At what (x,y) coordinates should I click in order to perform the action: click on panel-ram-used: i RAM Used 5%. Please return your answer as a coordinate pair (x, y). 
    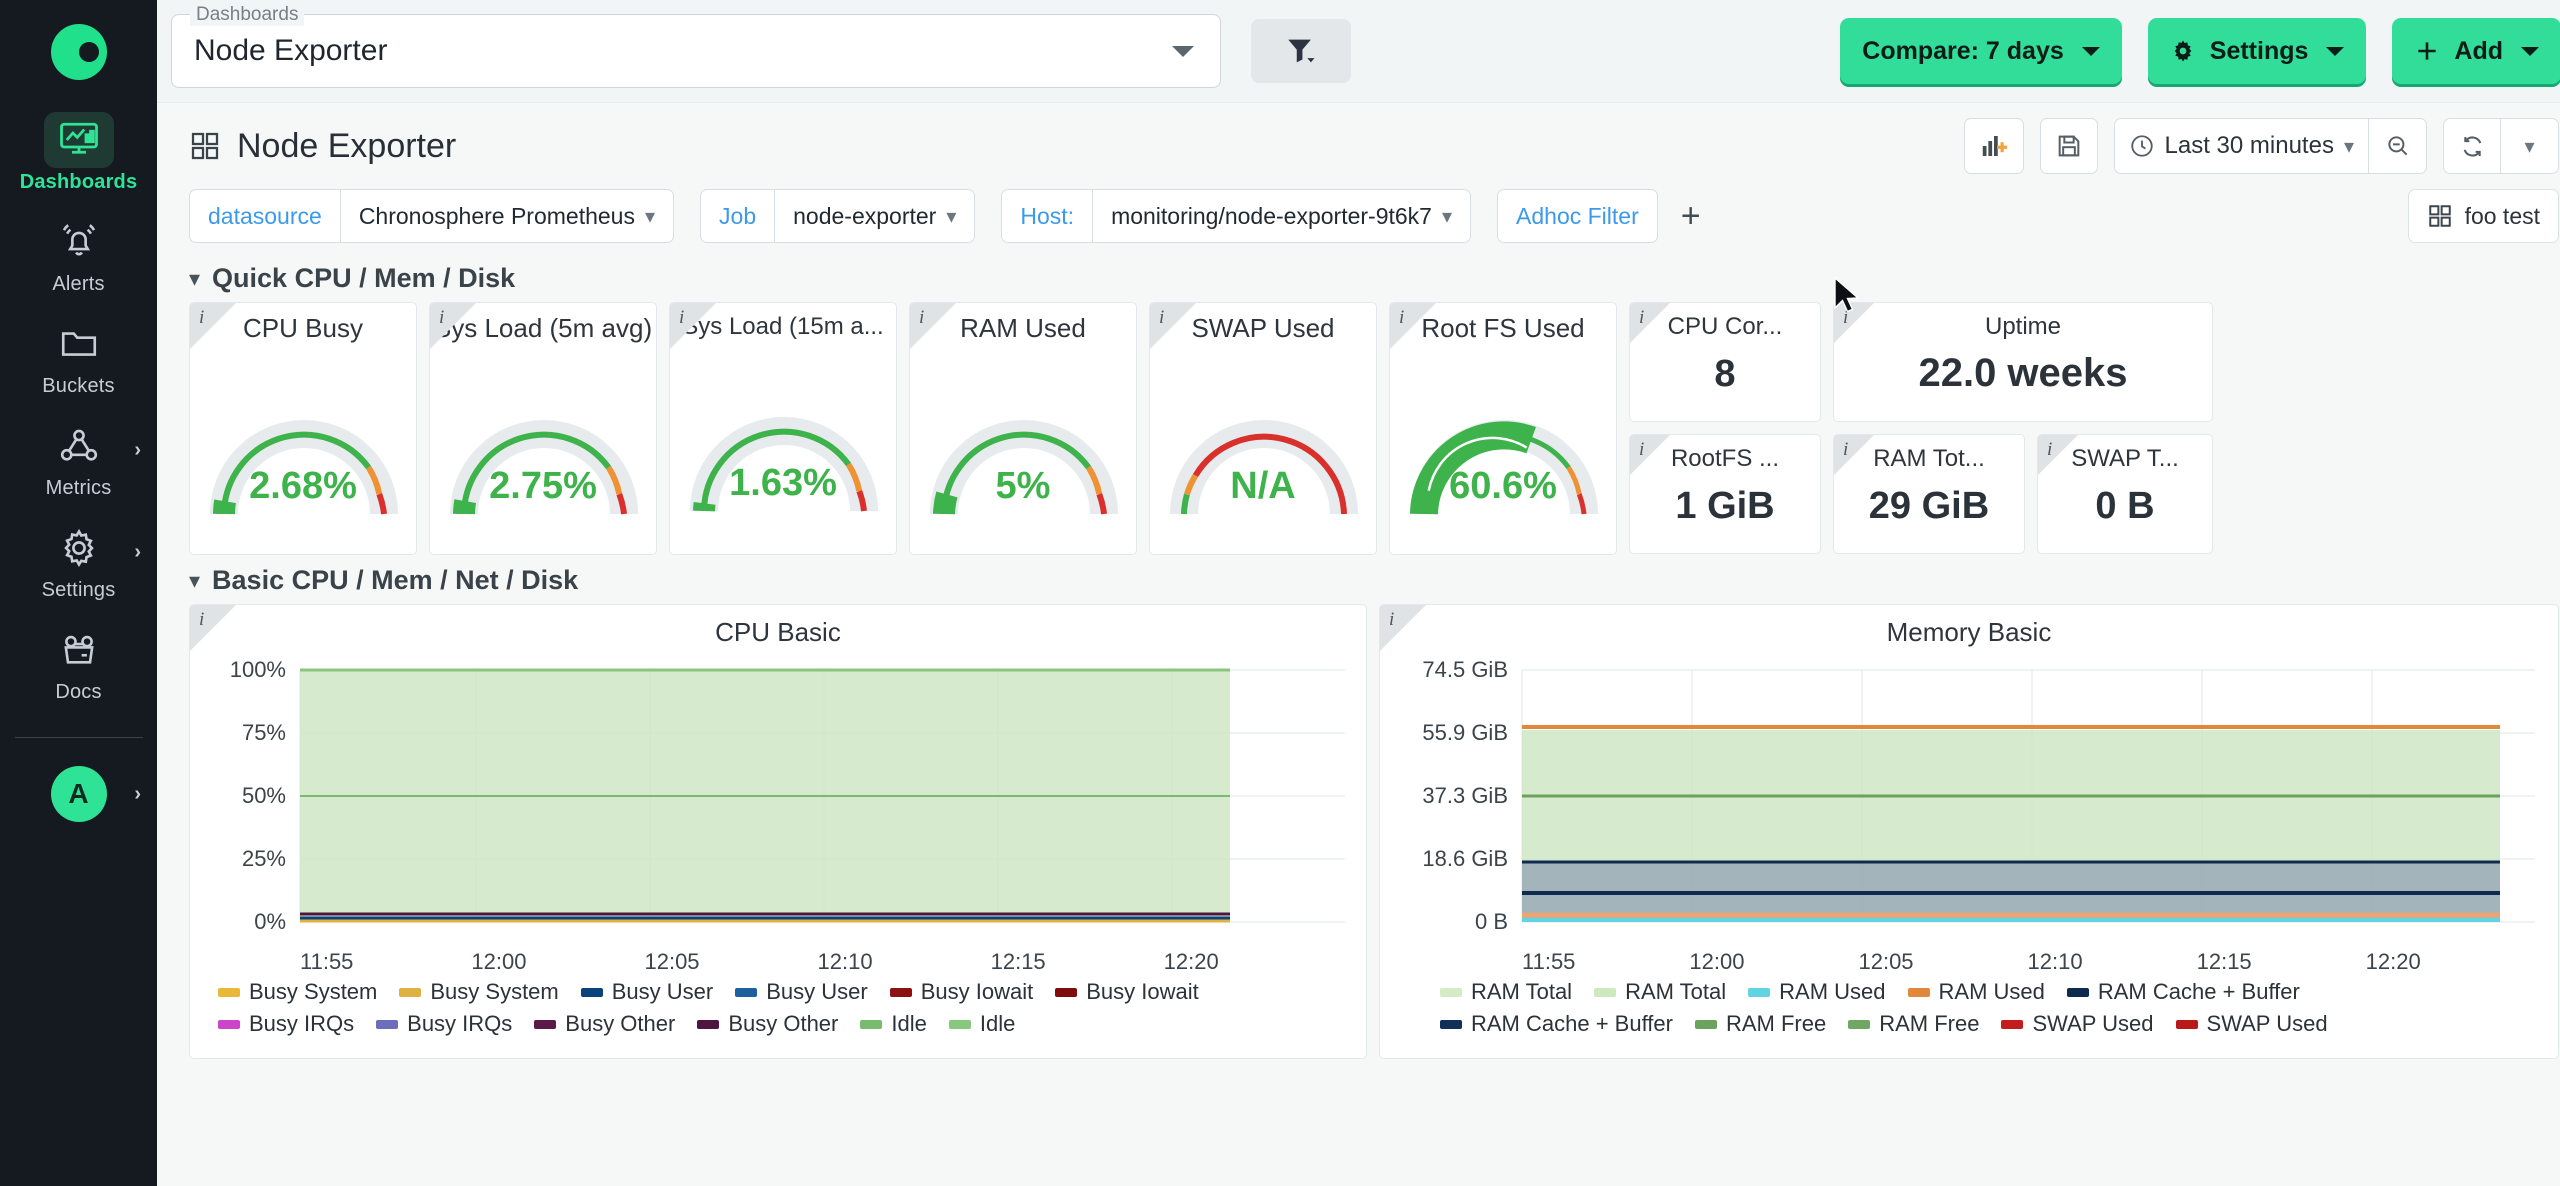
    Looking at the image, I should click on (1023, 428).